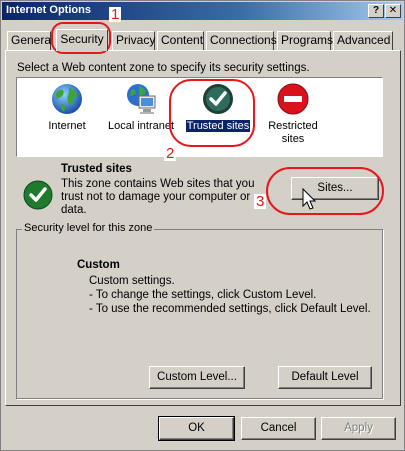 This screenshot has width=405, height=451. Describe the element at coordinates (133, 40) in the screenshot. I see `tab-privacy: Privacy` at that location.